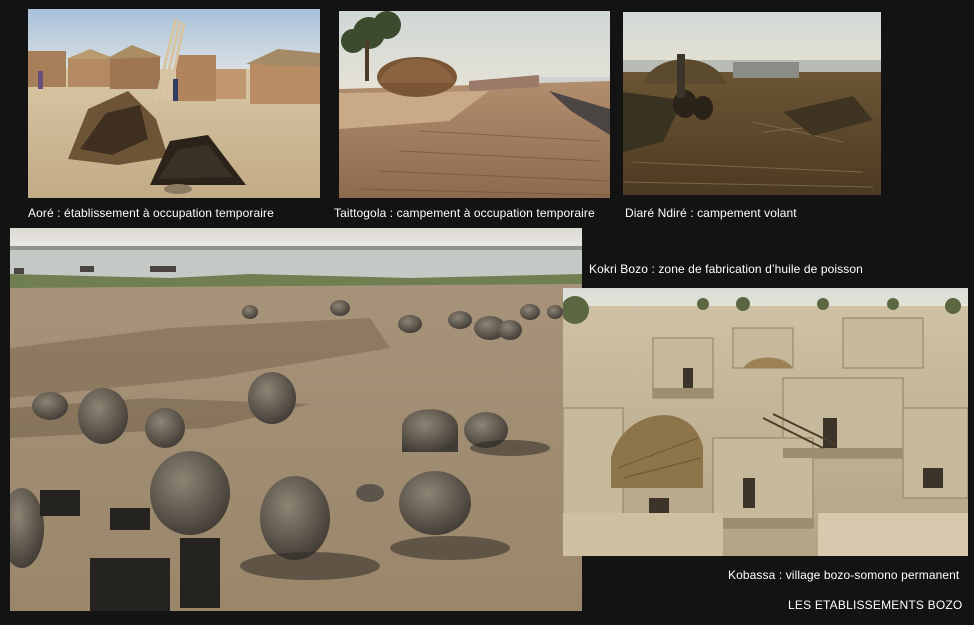 The height and width of the screenshot is (625, 974). I want to click on photo-taittogola, so click(474, 104).